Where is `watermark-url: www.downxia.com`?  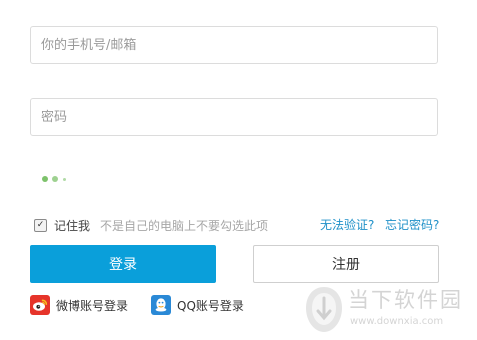 watermark-url: www.downxia.com is located at coordinates (397, 321).